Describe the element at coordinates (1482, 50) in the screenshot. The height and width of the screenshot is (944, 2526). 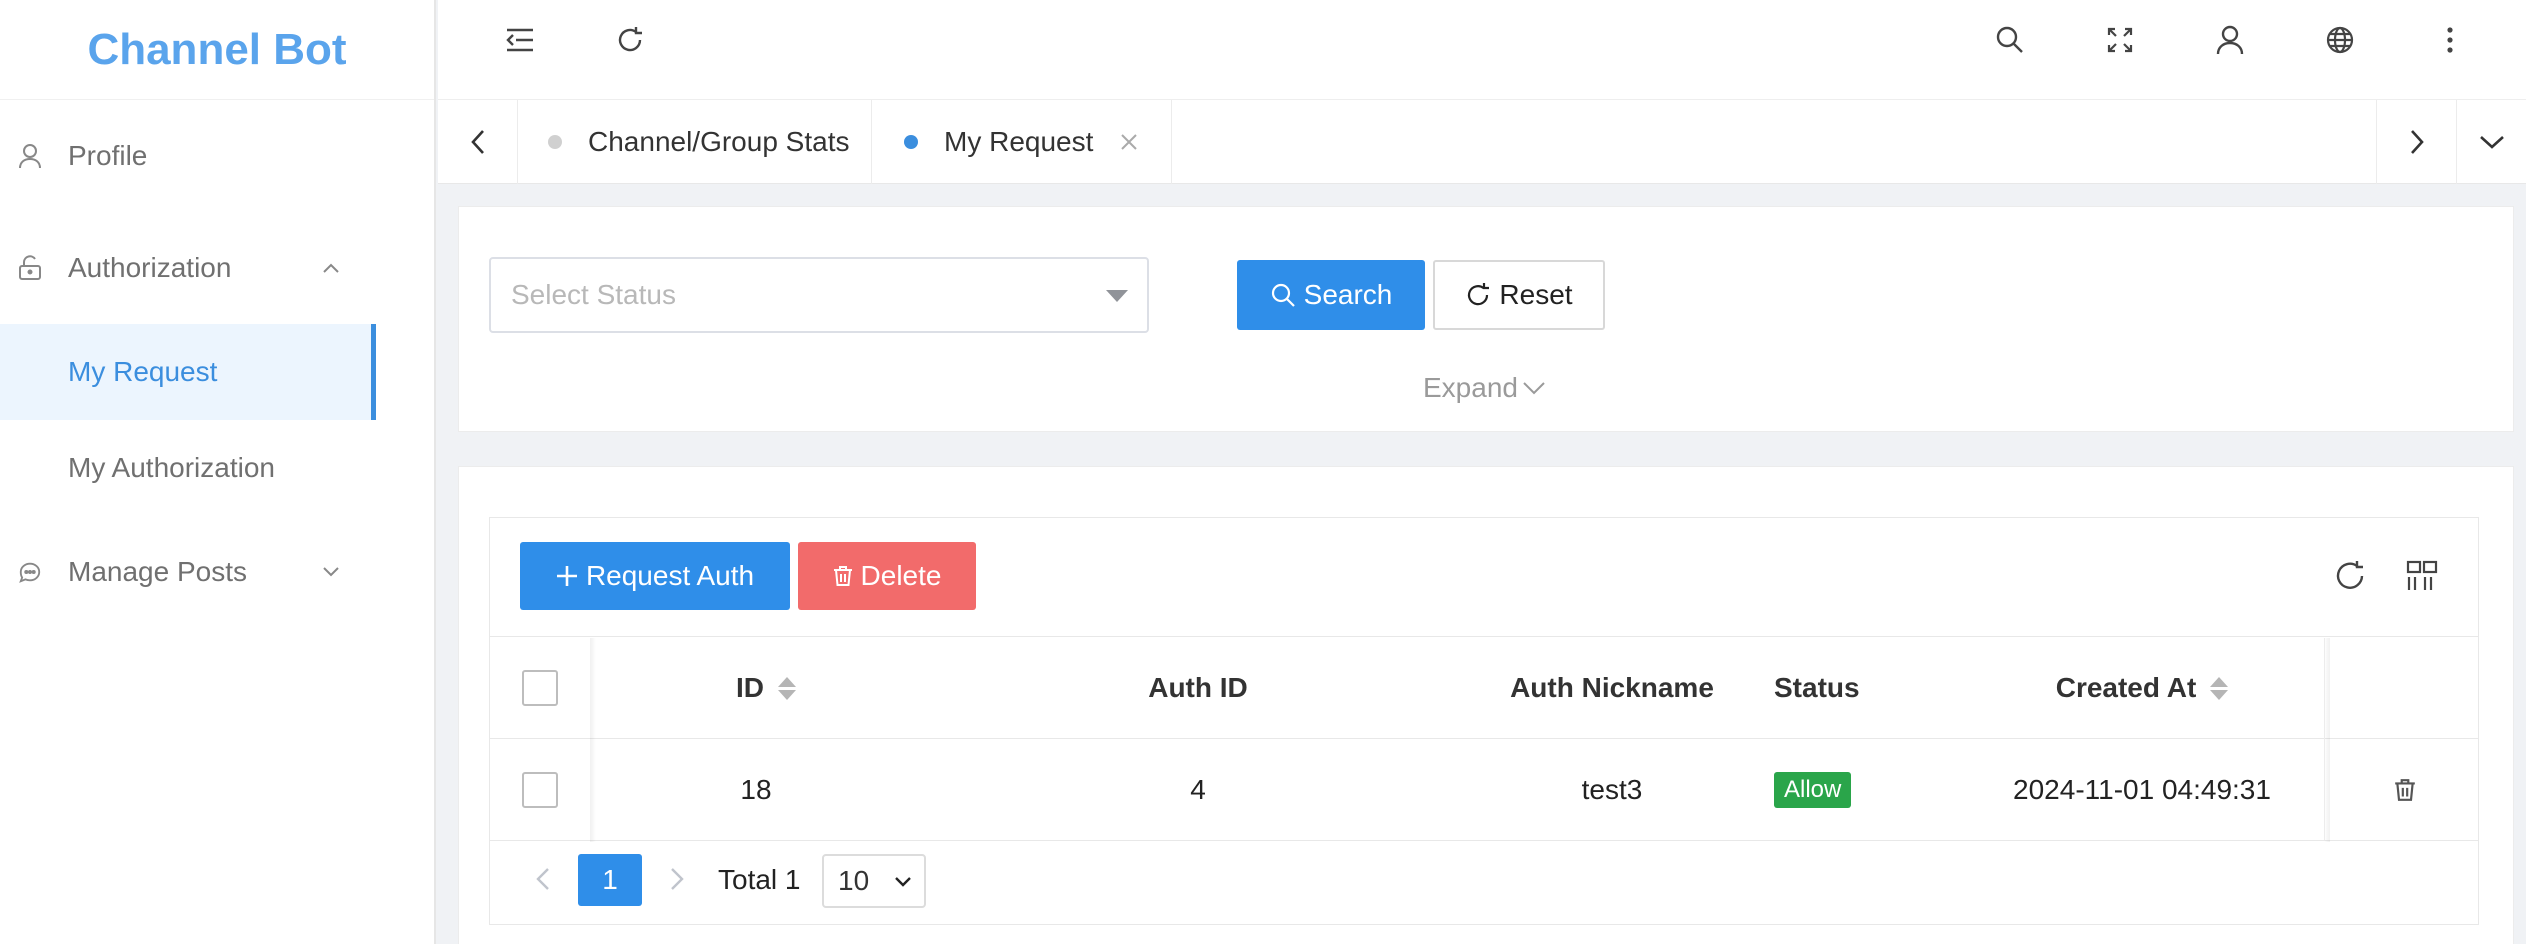
I see `top-header` at that location.